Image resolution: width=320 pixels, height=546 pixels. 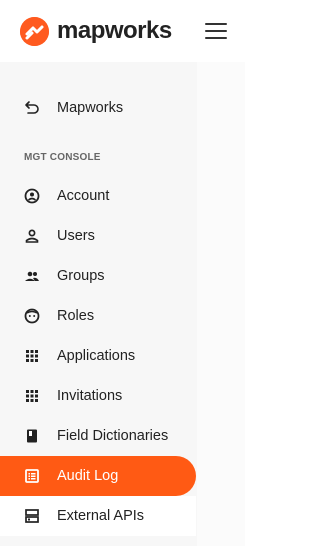 What do you see at coordinates (32, 196) in the screenshot?
I see `account-circle-icon` at bounding box center [32, 196].